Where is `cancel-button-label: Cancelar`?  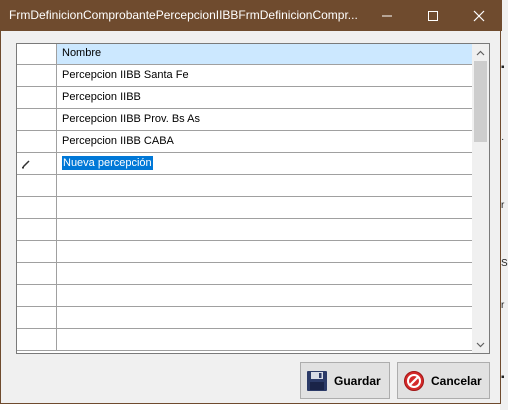 cancel-button-label: Cancelar is located at coordinates (456, 380).